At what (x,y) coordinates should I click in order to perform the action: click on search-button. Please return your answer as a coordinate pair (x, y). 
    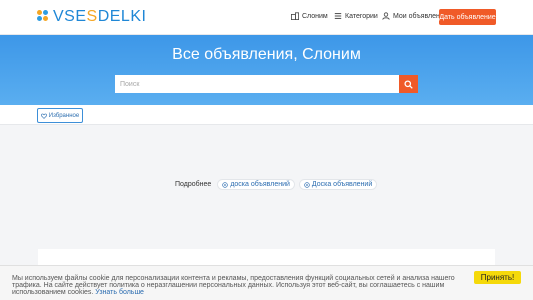
    Looking at the image, I should click on (408, 84).